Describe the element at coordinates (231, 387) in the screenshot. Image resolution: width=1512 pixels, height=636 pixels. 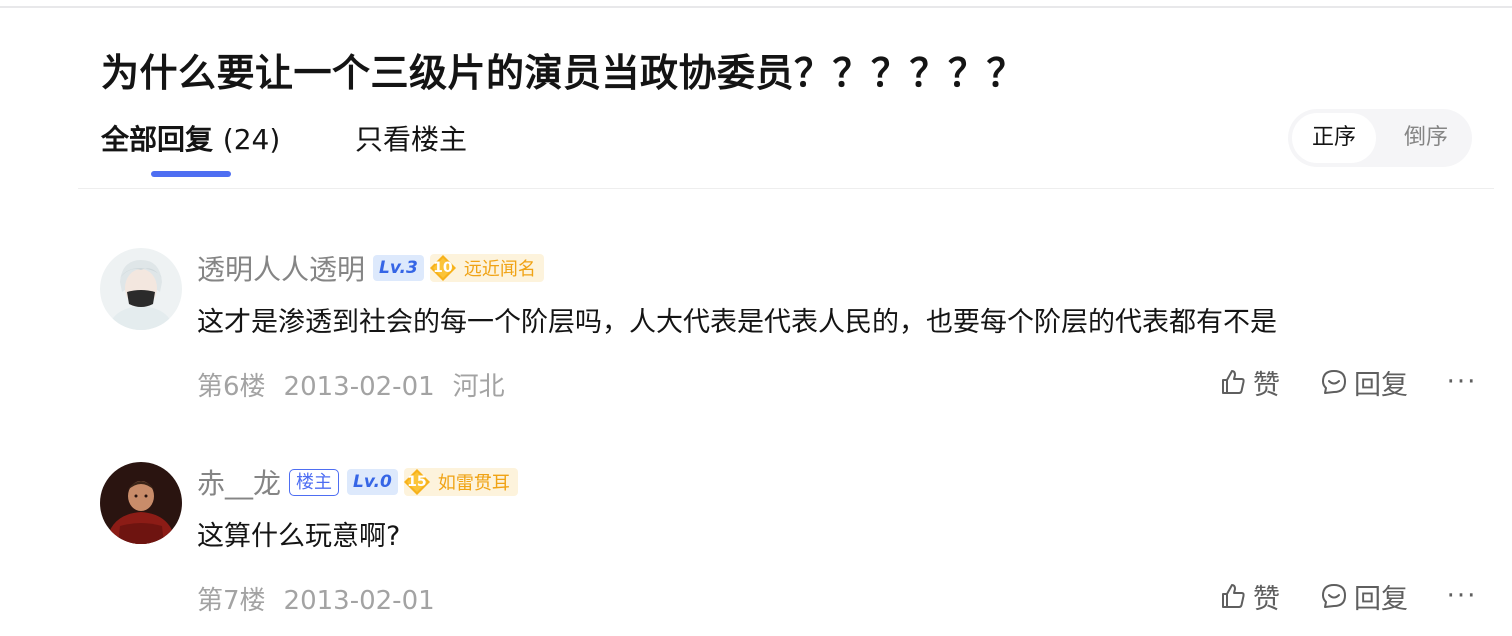
I see `floor-number: 第6楼` at that location.